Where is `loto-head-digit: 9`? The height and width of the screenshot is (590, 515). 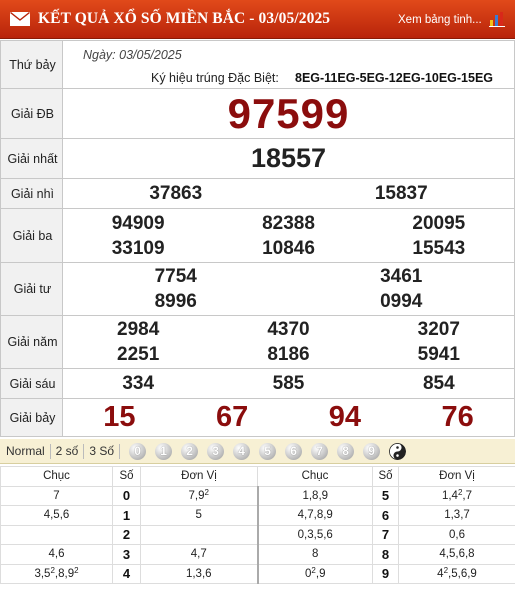
loto-head-digit: 9 is located at coordinates (385, 573).